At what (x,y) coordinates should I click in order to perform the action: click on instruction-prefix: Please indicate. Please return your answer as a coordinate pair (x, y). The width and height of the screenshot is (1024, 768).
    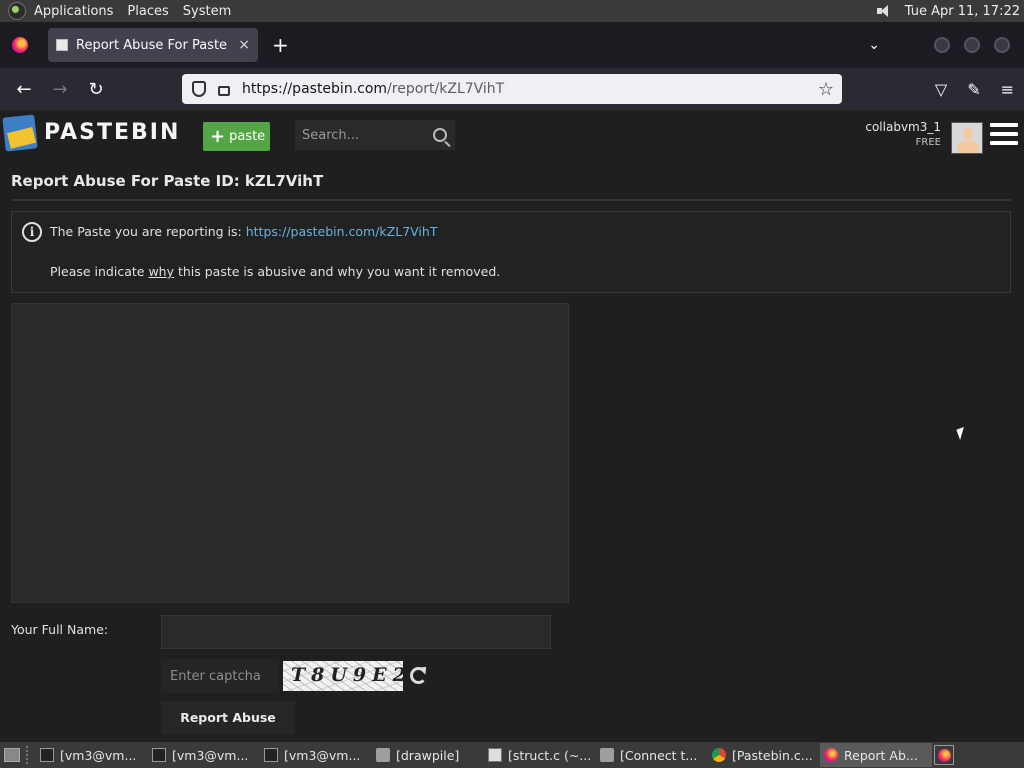
    Looking at the image, I should click on (99, 271).